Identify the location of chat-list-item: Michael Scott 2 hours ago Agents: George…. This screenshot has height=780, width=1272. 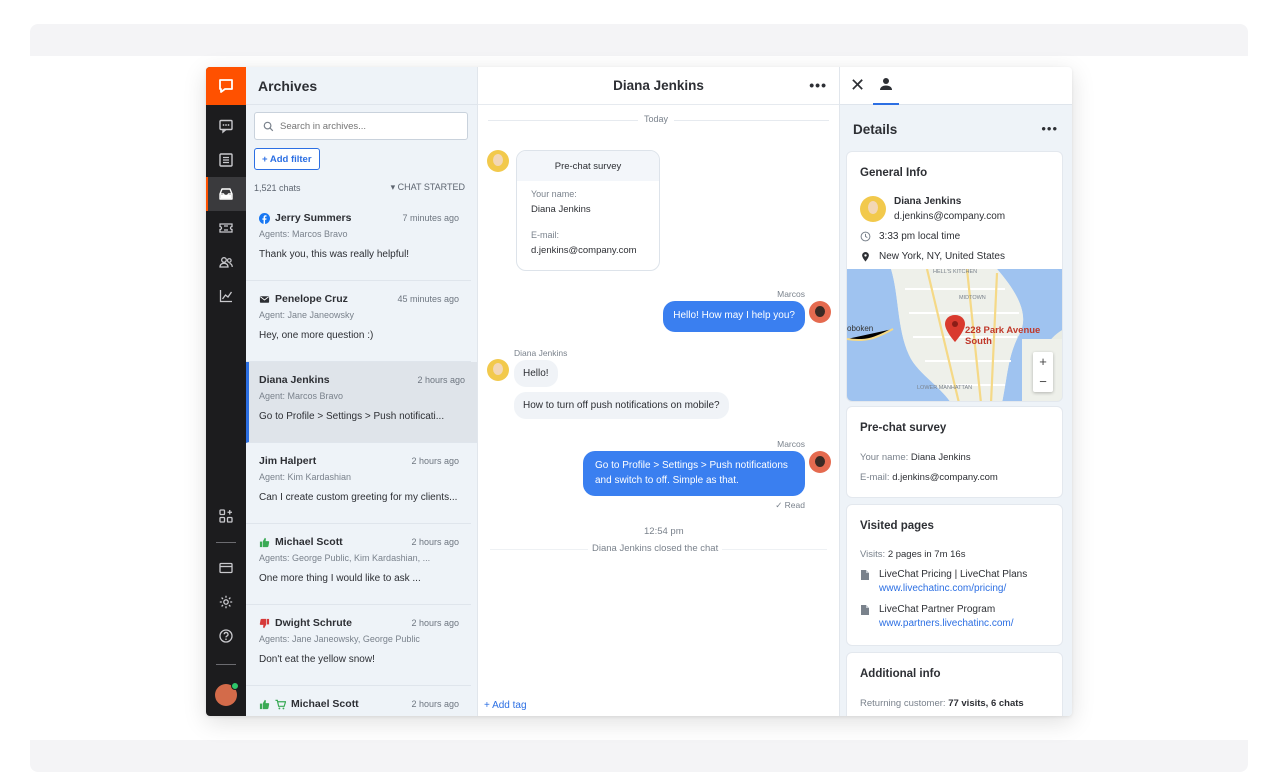
(358, 564).